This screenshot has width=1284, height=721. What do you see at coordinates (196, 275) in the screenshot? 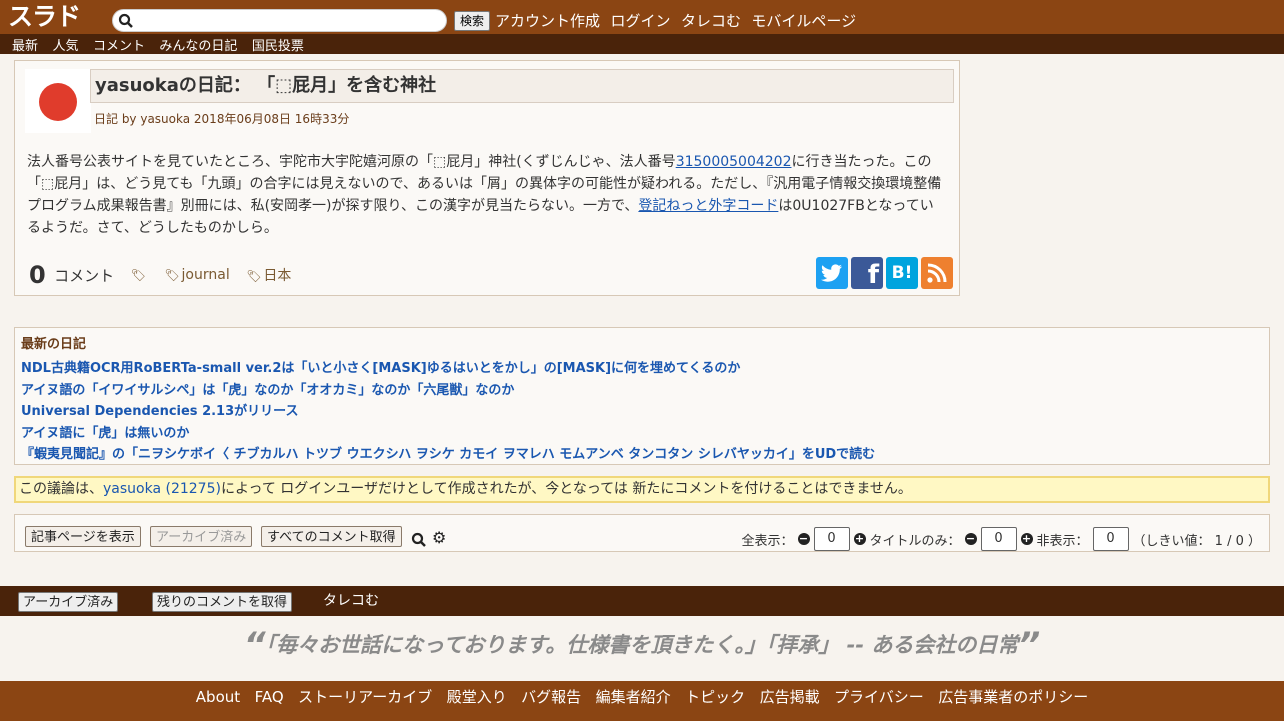
I see `tag-journal: 🏷 journal` at bounding box center [196, 275].